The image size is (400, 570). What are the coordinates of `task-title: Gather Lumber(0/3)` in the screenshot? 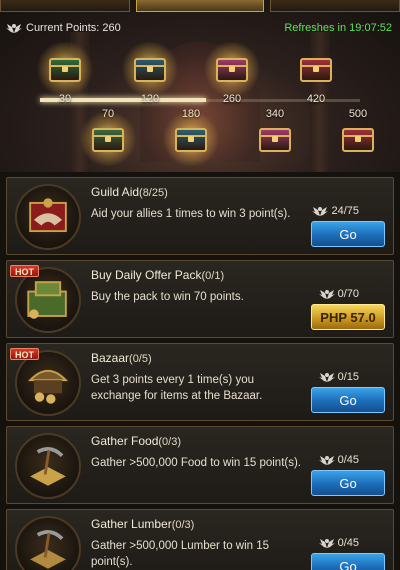 It's located at (143, 524).